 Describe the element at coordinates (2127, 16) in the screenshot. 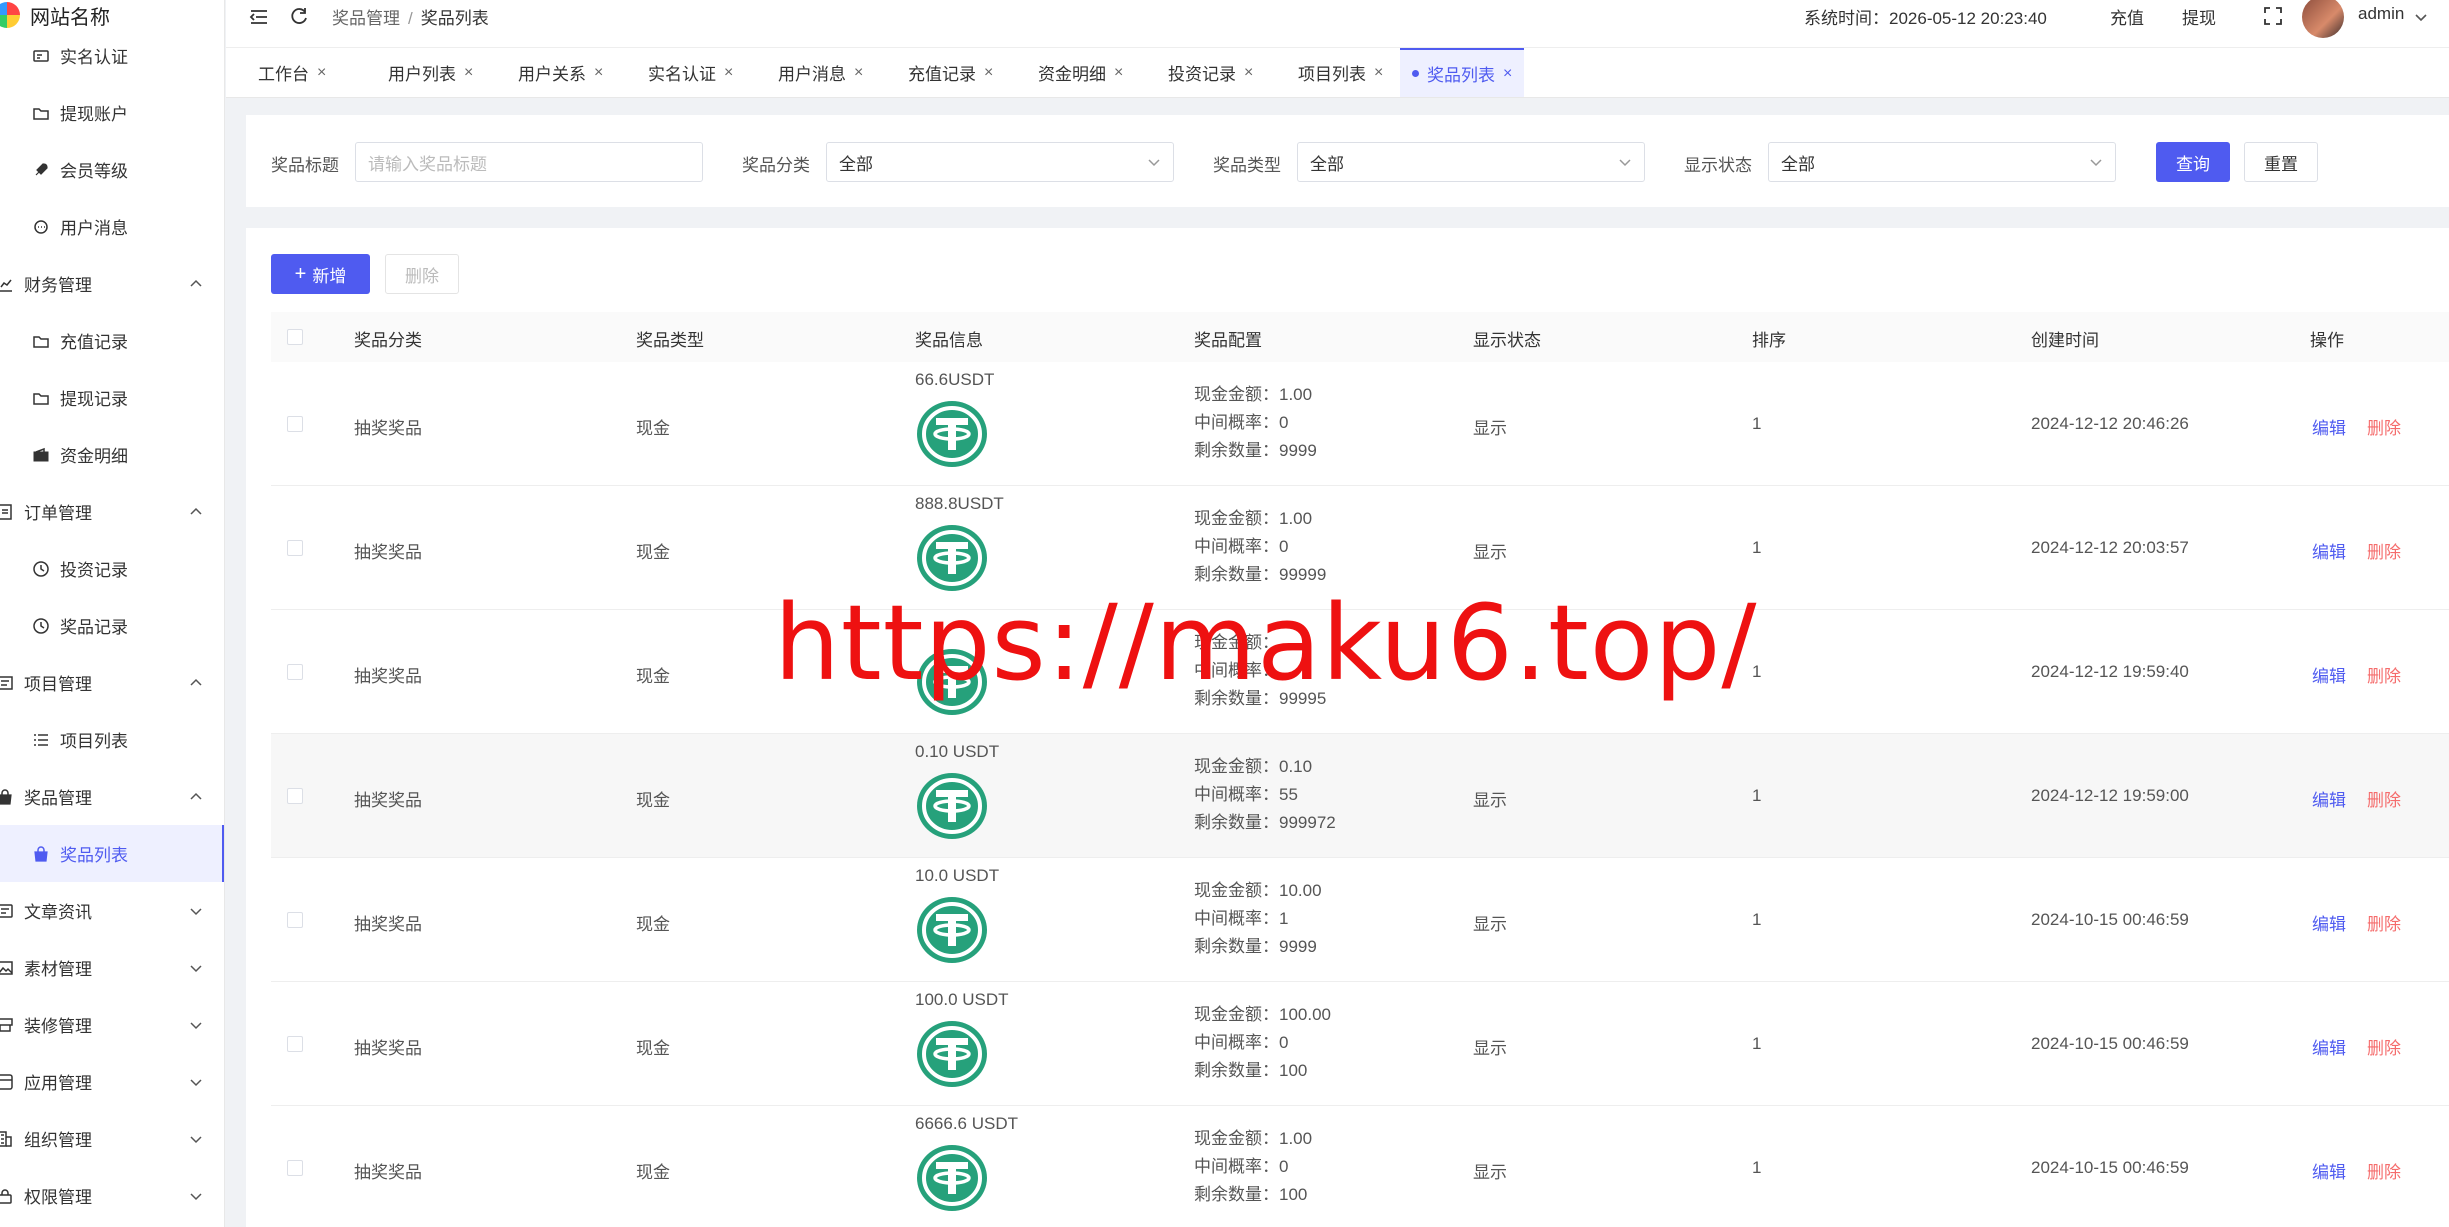

I see `recharge-link: 充值` at that location.